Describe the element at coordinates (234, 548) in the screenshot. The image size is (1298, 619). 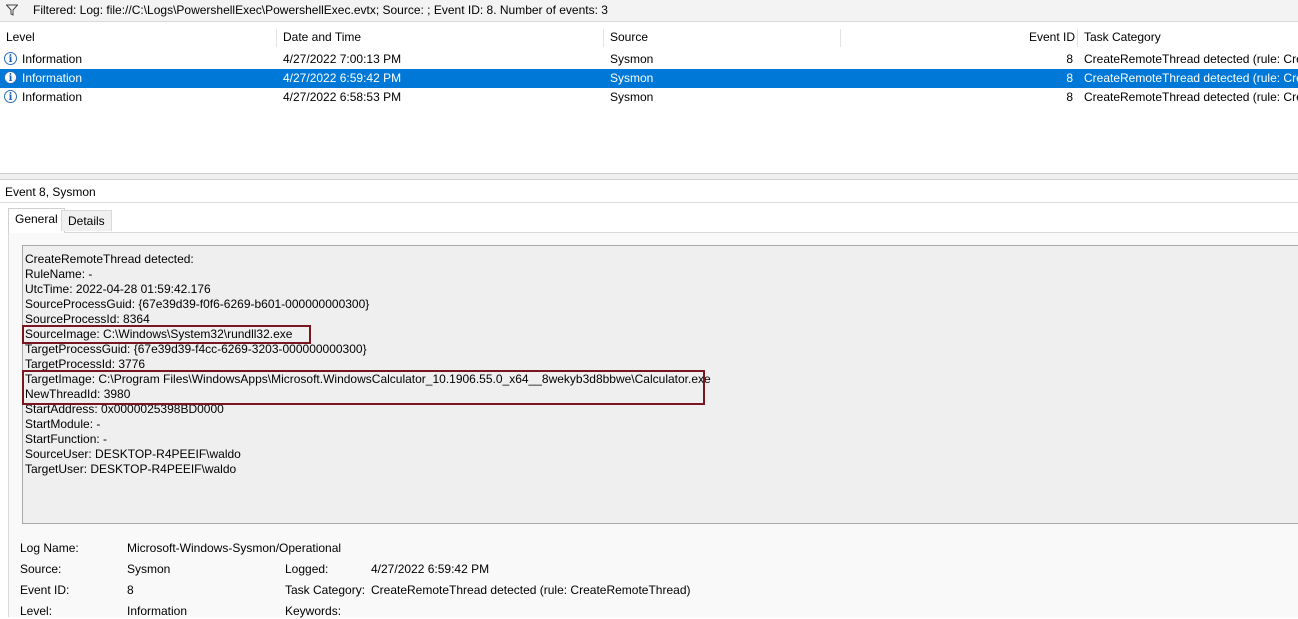
I see `log-name-value: Microsoft-Windows-Sysmon/Operational` at that location.